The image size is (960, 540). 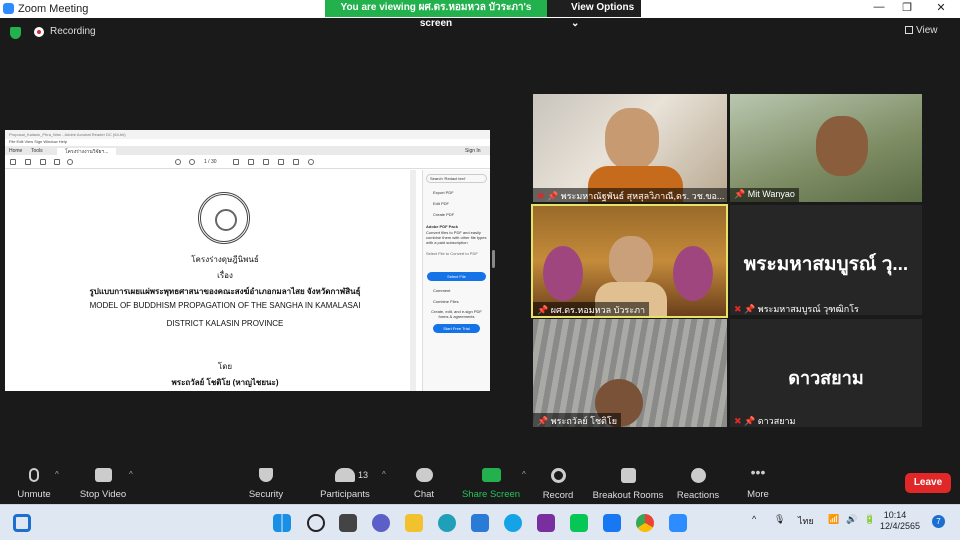 I want to click on muted-microphone-icon, so click(x=34, y=475).